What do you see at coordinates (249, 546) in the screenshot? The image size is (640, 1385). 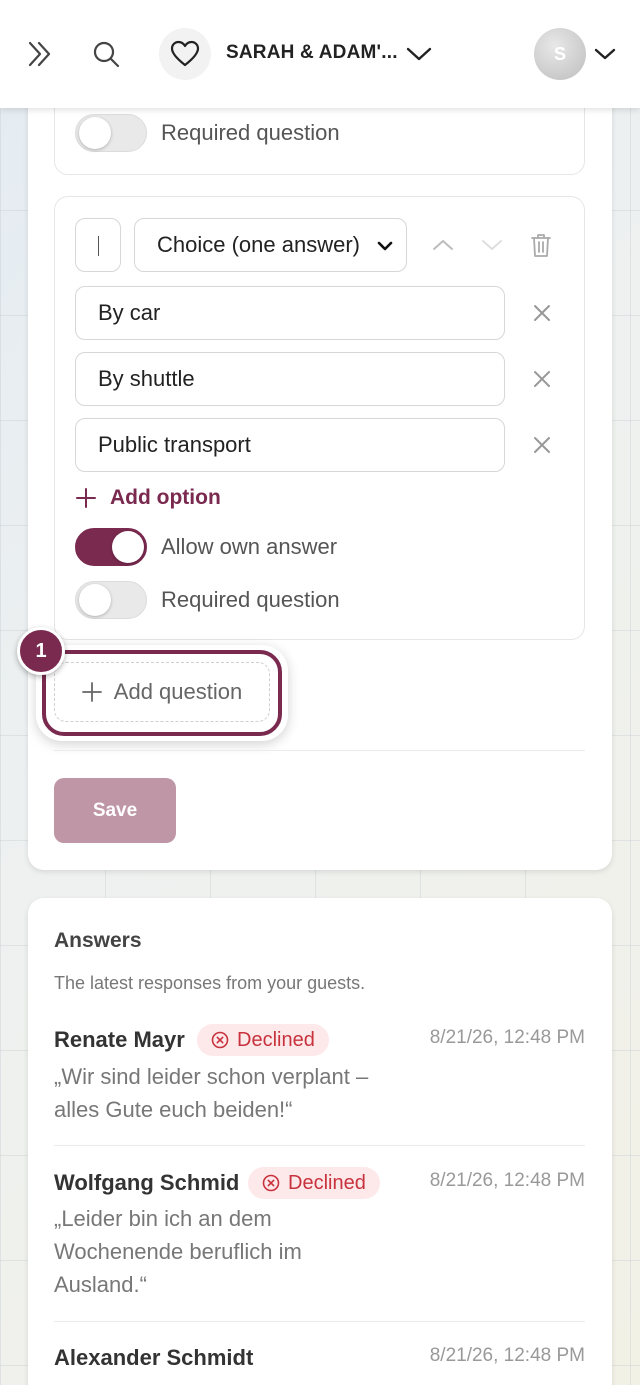 I see `allow-own-answer-label: Allow own answer` at bounding box center [249, 546].